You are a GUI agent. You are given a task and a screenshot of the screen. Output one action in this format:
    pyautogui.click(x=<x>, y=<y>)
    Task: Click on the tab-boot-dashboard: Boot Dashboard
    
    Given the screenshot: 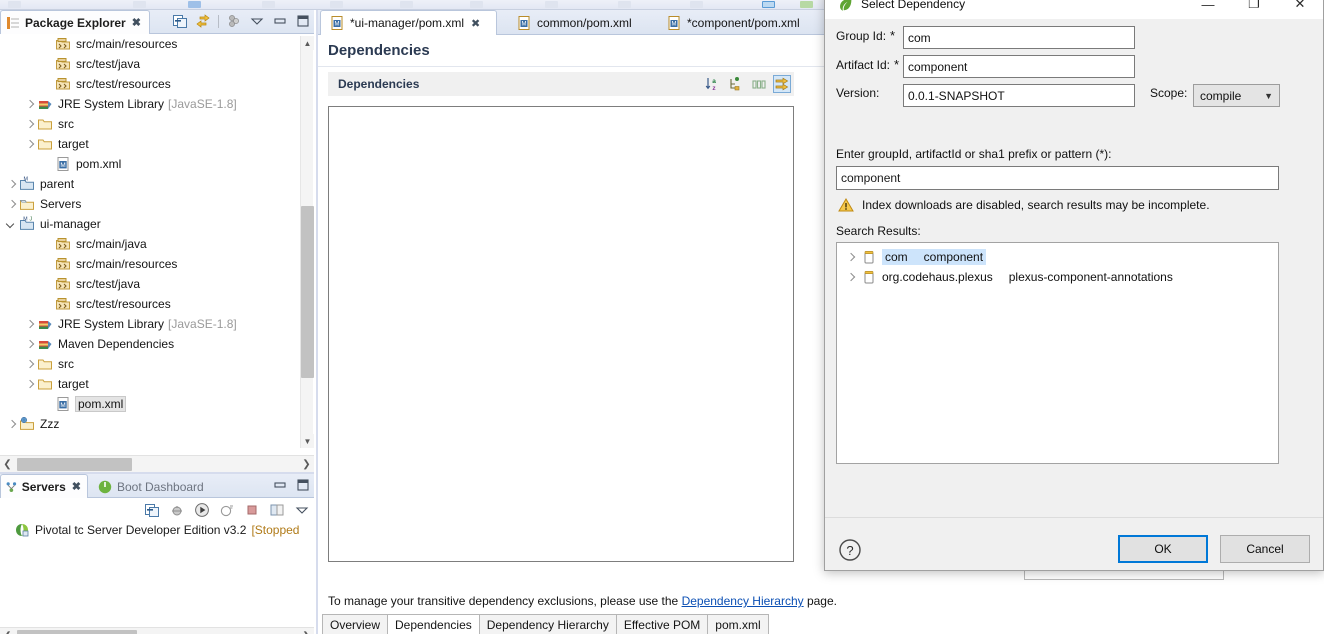 What is the action you would take?
    pyautogui.click(x=157, y=486)
    